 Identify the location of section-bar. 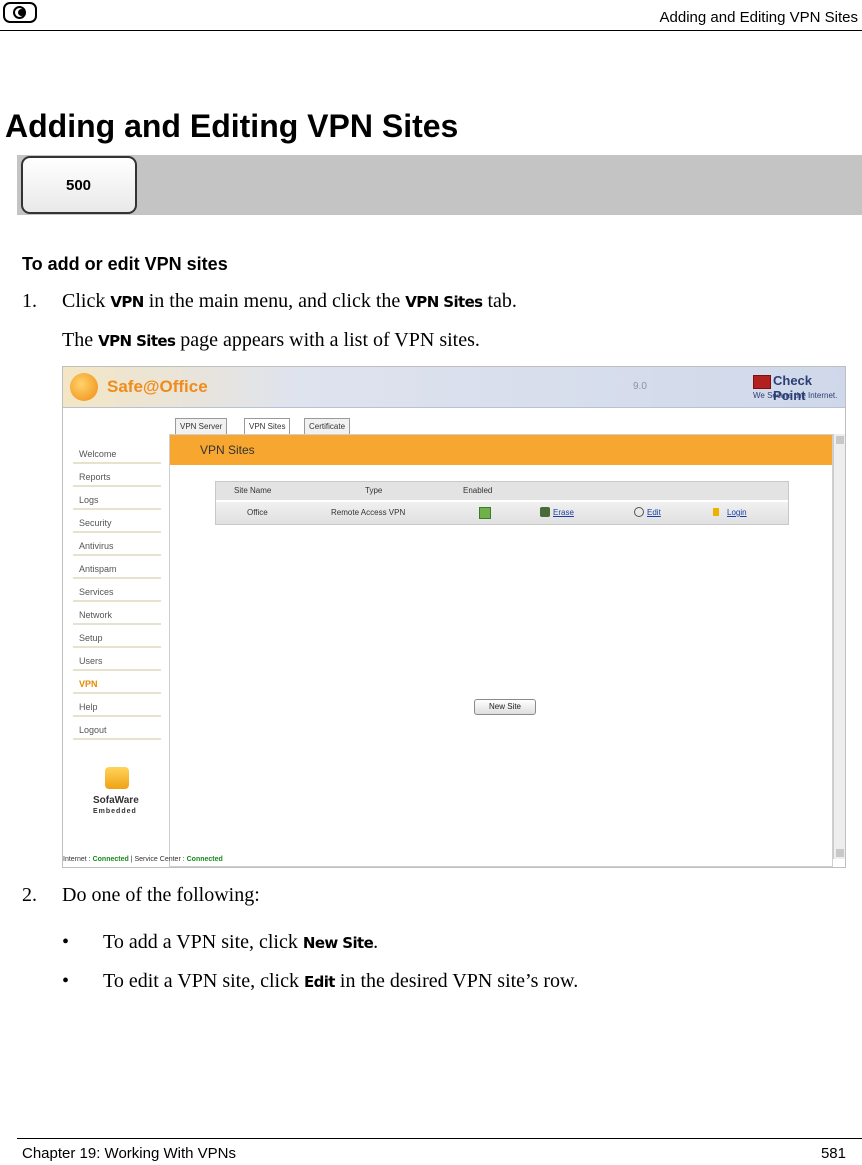
(439, 185).